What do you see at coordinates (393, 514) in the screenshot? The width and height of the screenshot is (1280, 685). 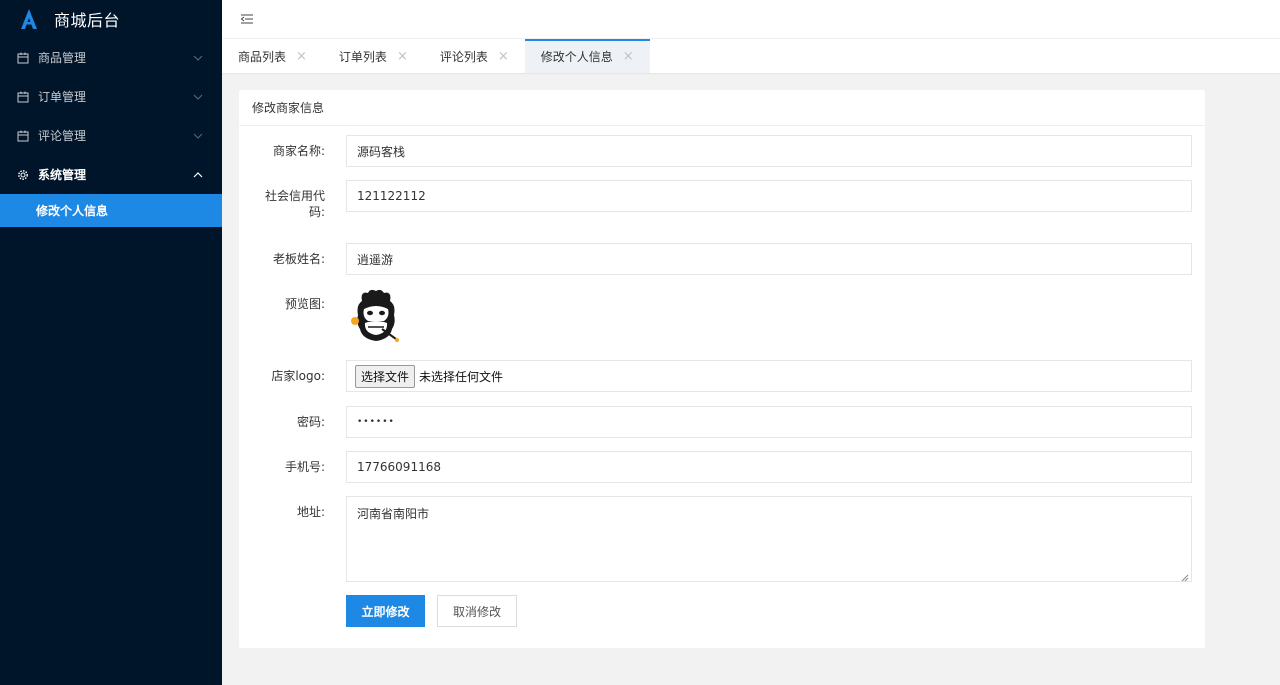 I see `input-value: 河南省南阳市` at bounding box center [393, 514].